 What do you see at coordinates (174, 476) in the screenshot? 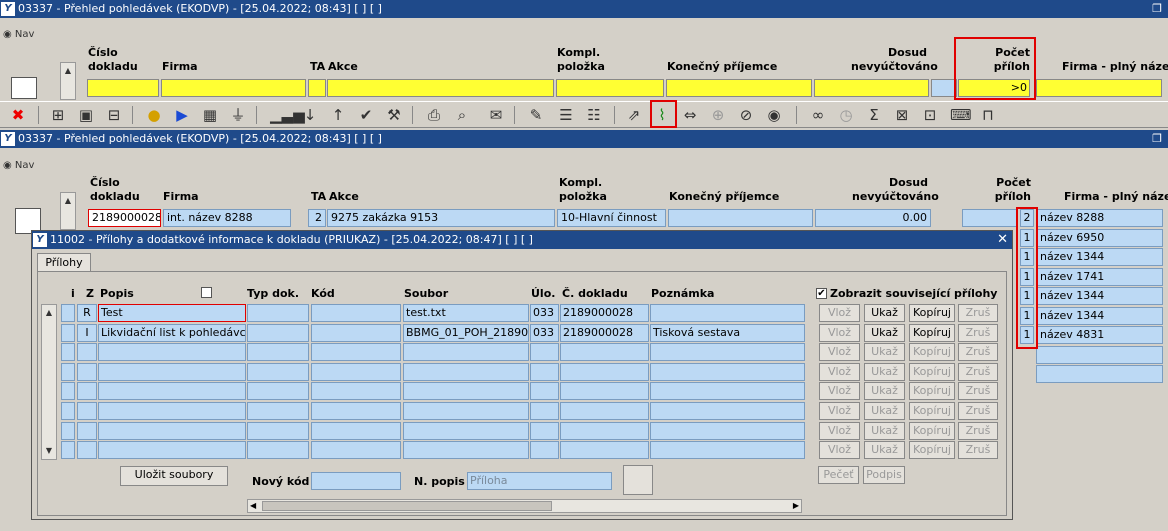
I see `save-files-button: Uložit soubory` at bounding box center [174, 476].